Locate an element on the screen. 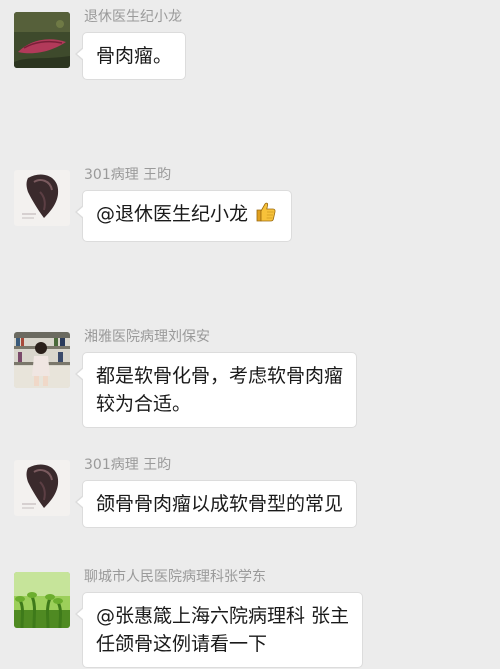 The height and width of the screenshot is (669, 500). message-text: 骨肉瘤。 is located at coordinates (134, 56).